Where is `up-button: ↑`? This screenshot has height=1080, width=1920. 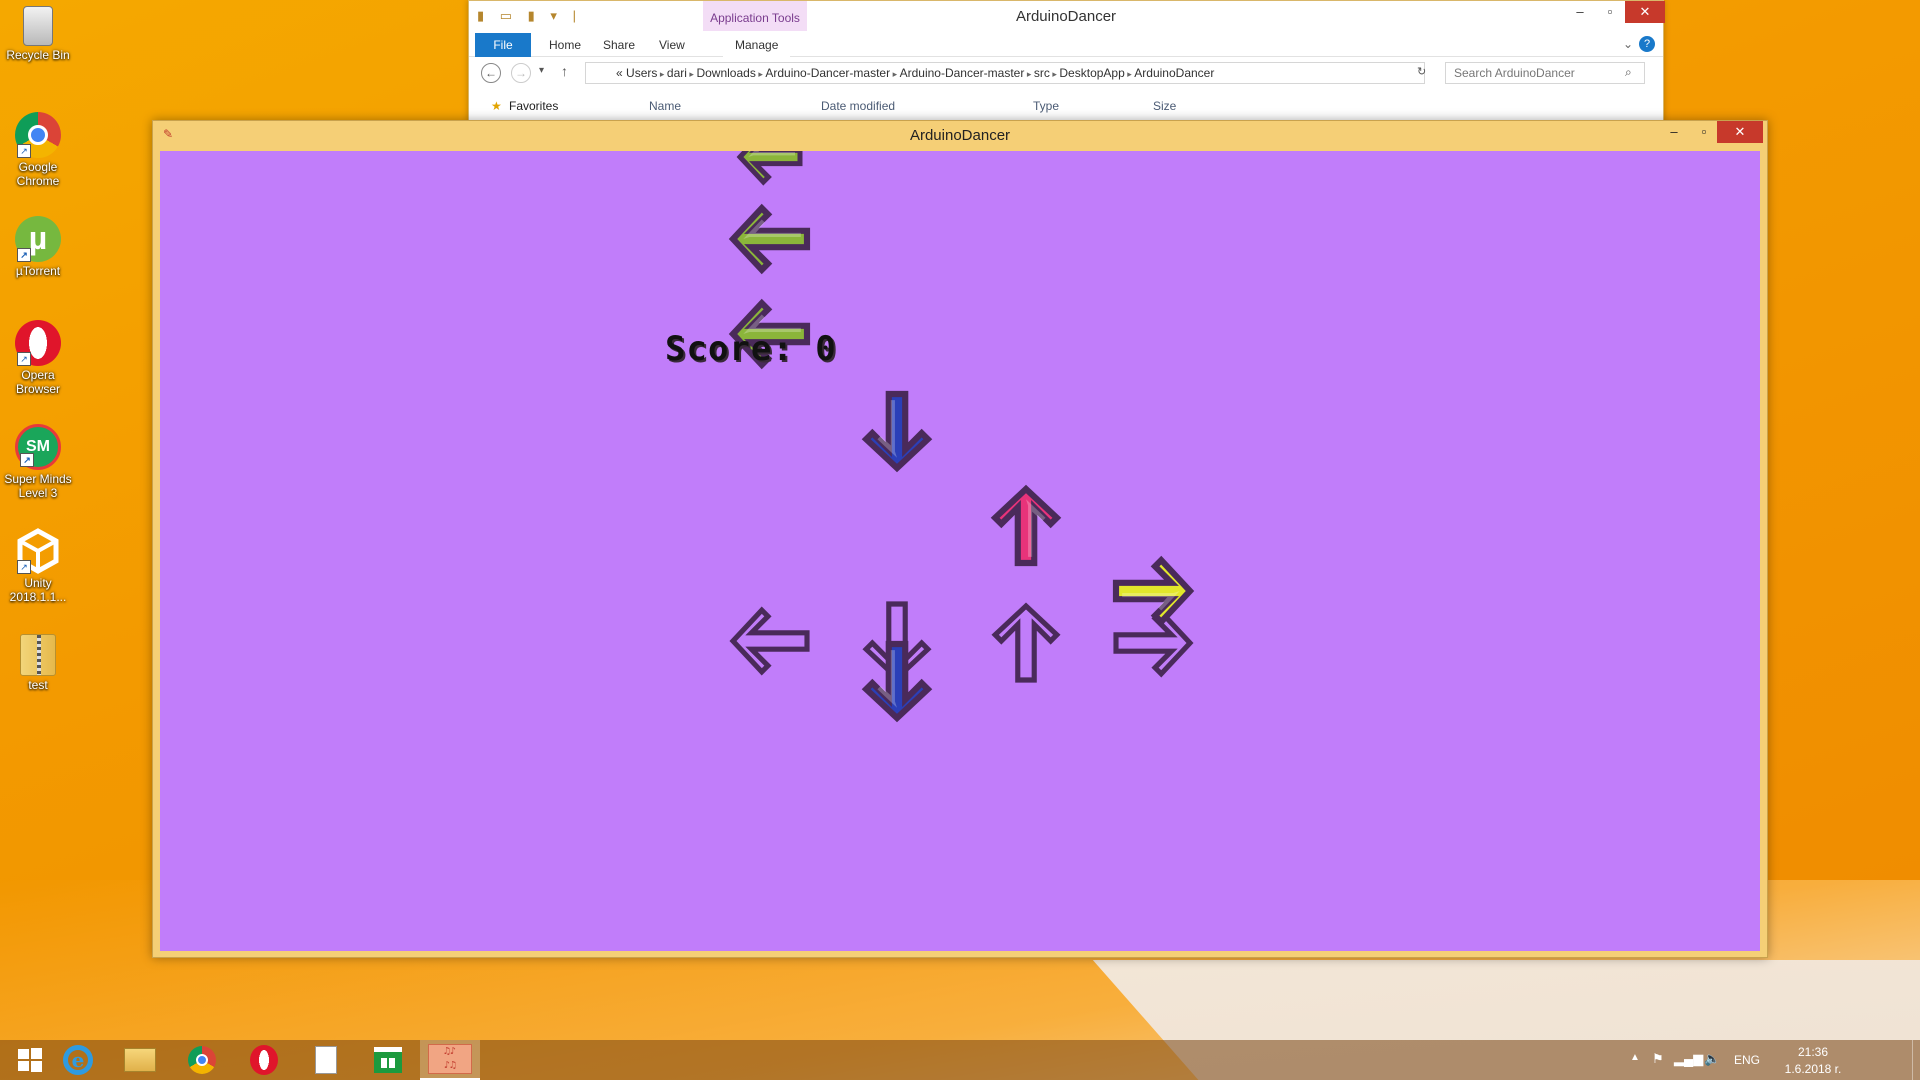 up-button: ↑ is located at coordinates (564, 71).